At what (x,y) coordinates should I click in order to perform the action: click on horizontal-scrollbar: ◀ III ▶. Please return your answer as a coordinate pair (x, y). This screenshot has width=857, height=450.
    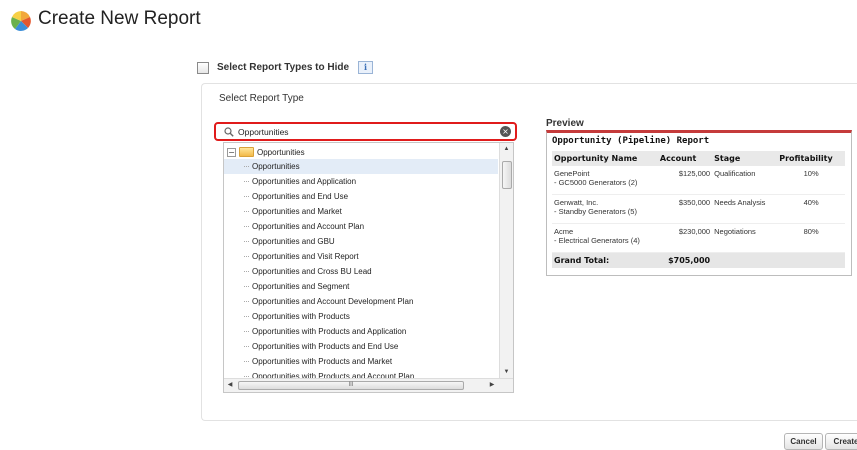
    Looking at the image, I should click on (368, 385).